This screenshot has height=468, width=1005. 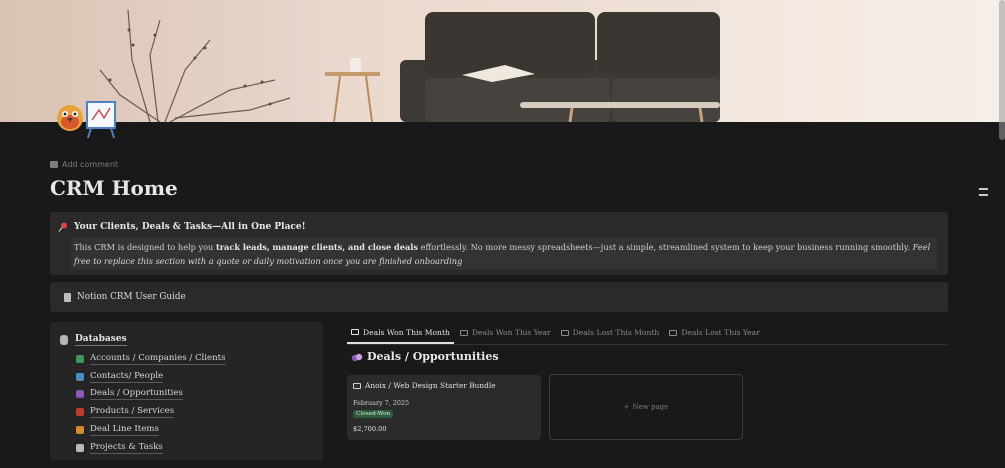 I want to click on tab-deals-won-this-year: Deals Won This Year, so click(x=505, y=332).